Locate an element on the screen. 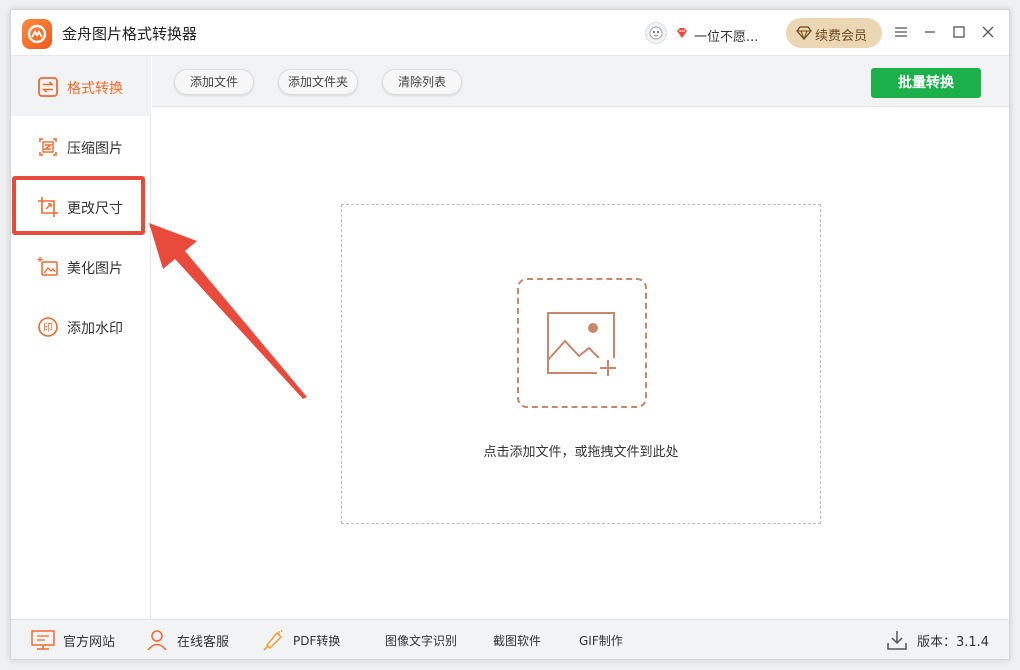 Image resolution: width=1020 pixels, height=670 pixels. batch-convert-button: 批量转换 is located at coordinates (926, 83).